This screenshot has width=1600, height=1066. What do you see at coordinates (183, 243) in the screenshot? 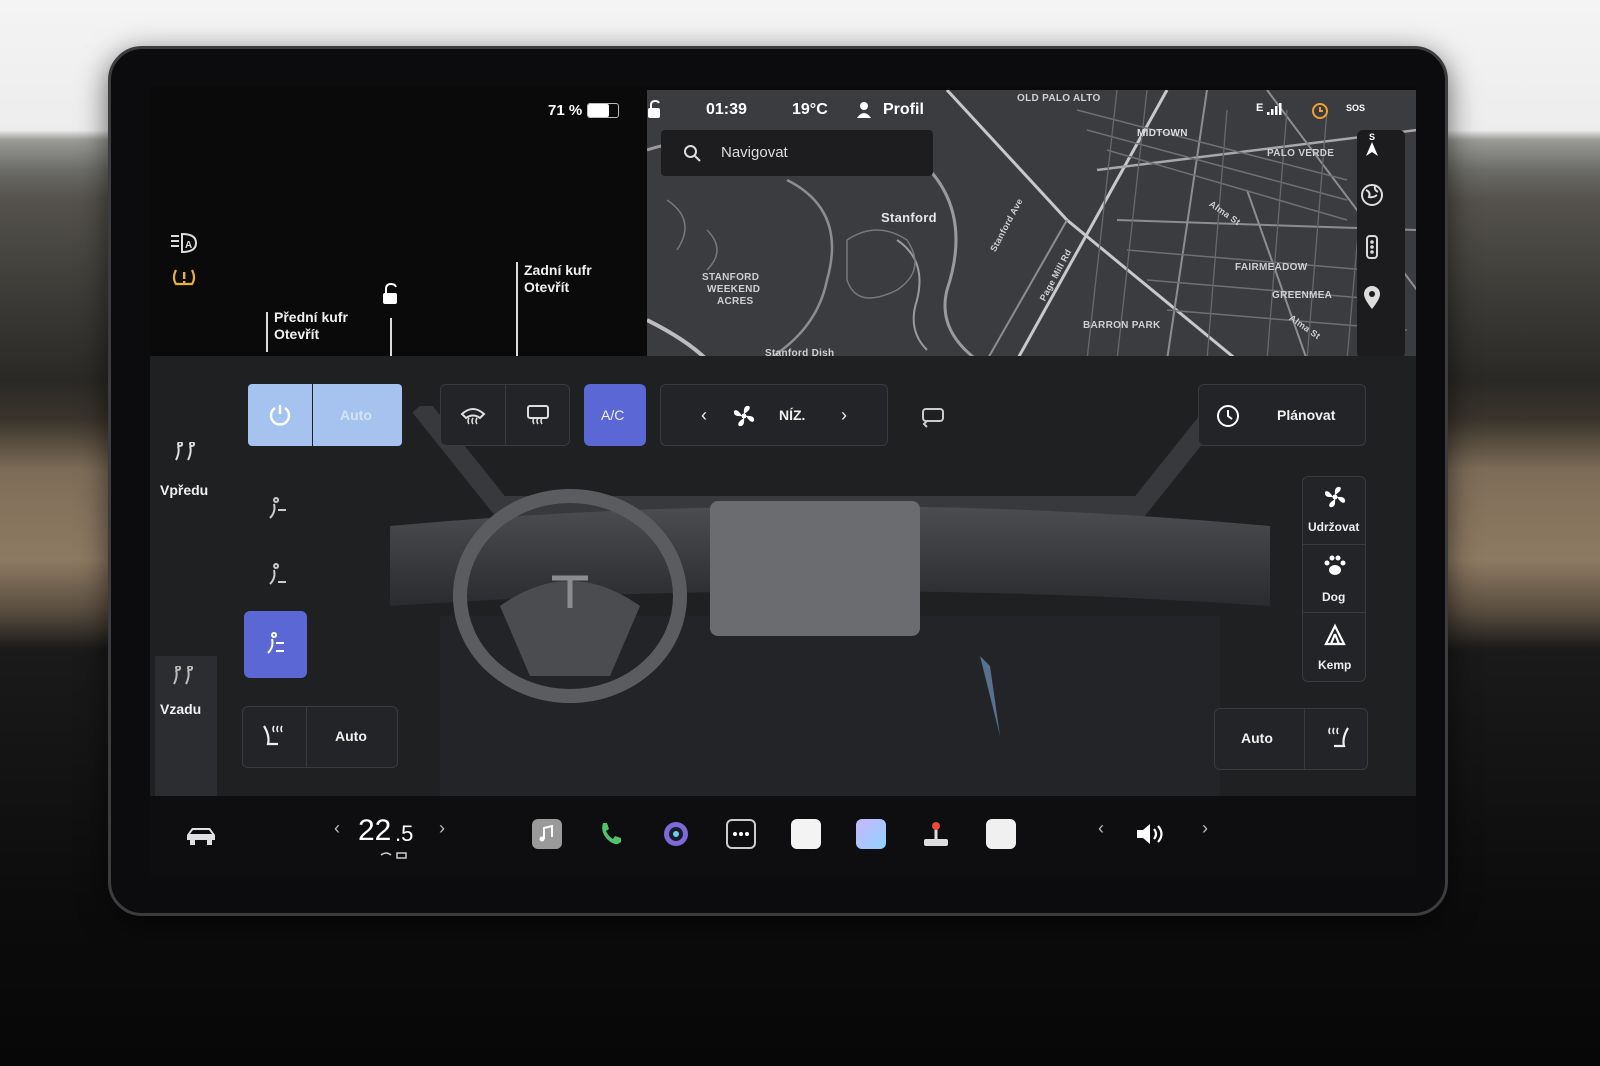
I see `auto-headlights-icon: A` at bounding box center [183, 243].